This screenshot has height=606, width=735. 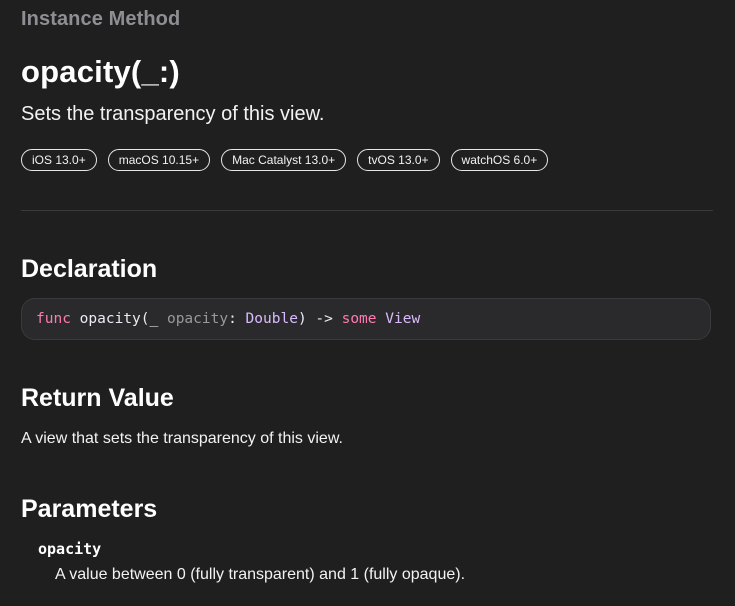 I want to click on page-title: opacity(_:), so click(x=100, y=71).